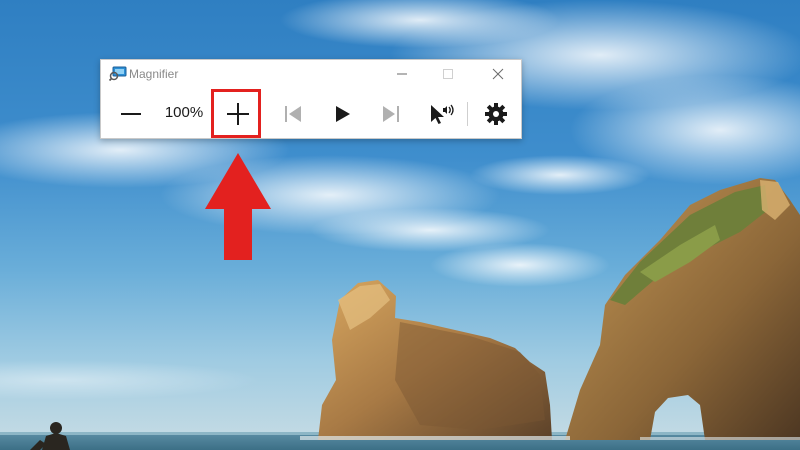 The height and width of the screenshot is (450, 800). Describe the element at coordinates (311, 74) in the screenshot. I see `title-bar: Magnifier` at that location.